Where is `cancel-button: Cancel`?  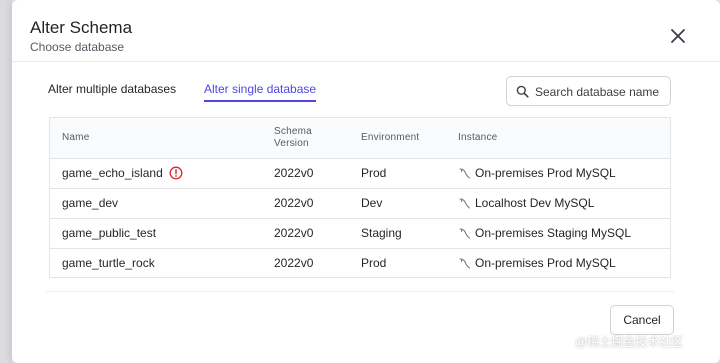
cancel-button: Cancel is located at coordinates (642, 320).